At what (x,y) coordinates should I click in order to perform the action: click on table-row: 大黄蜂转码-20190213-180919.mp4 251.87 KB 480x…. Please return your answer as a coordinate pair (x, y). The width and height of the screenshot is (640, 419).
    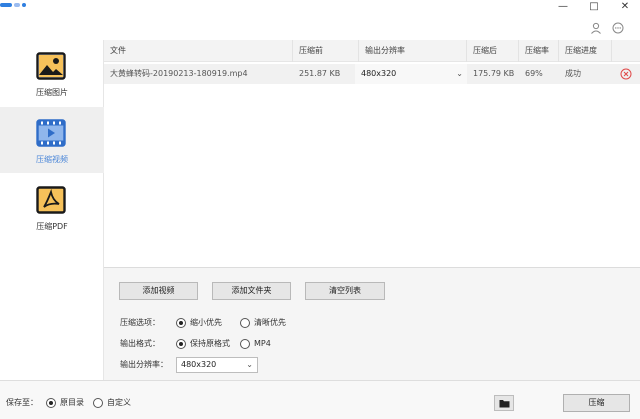
    Looking at the image, I should click on (372, 74).